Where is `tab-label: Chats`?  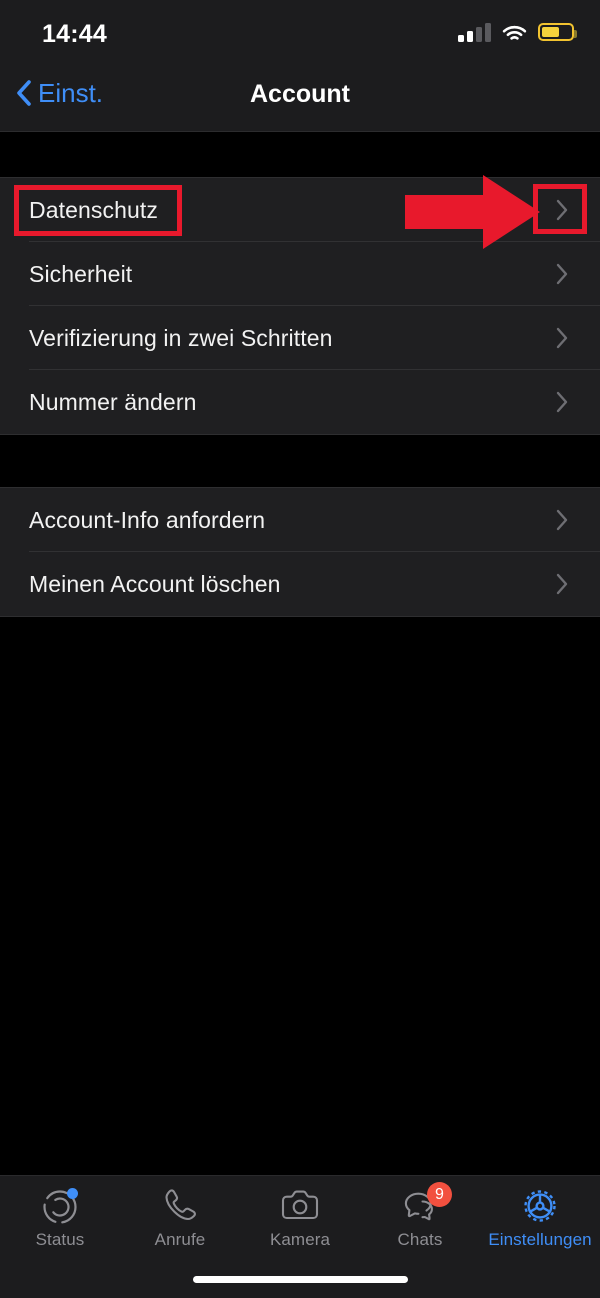 tab-label: Chats is located at coordinates (420, 1239).